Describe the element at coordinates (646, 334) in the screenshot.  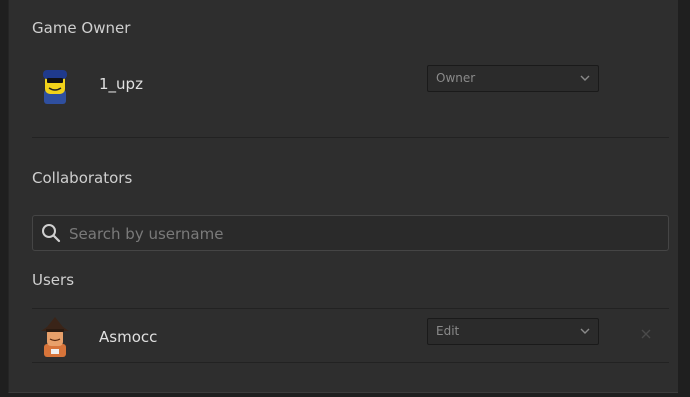
I see `remove-user-close-icon` at that location.